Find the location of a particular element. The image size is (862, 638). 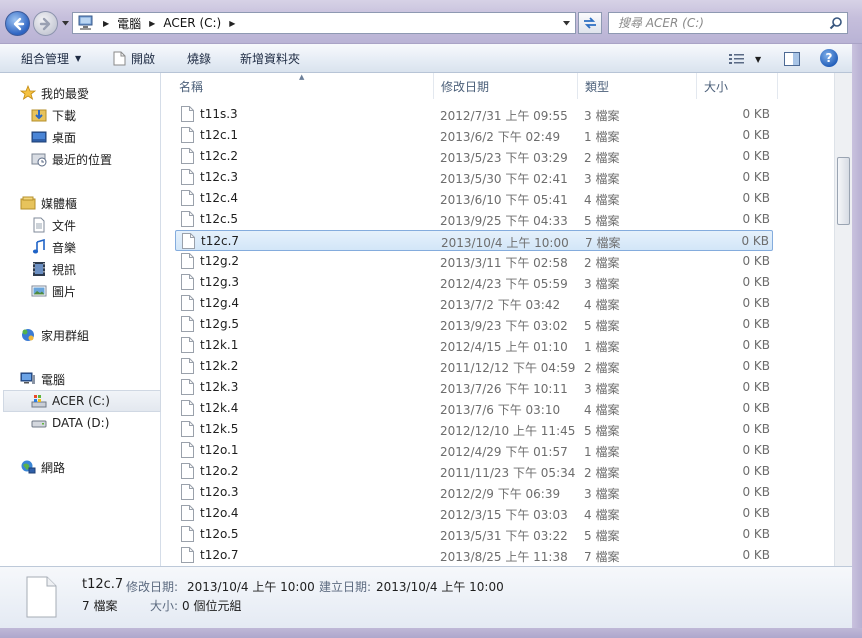

help-button: ? is located at coordinates (829, 58).